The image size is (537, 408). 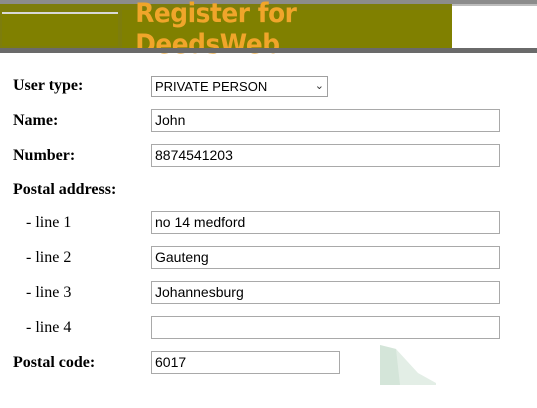 I want to click on postal-code-field: 6017, so click(x=245, y=362).